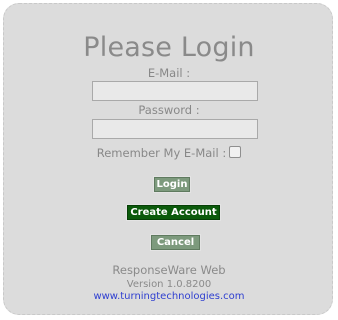 The height and width of the screenshot is (320, 338). I want to click on email-label: E-Mail :, so click(169, 73).